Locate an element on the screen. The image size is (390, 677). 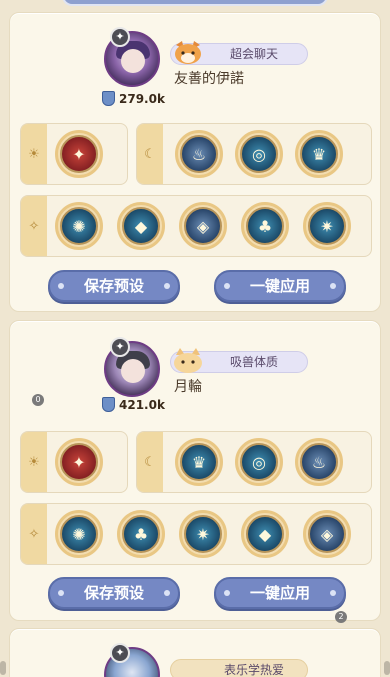
pet-tag-label: 表乐学热爱 is located at coordinates (253, 670).